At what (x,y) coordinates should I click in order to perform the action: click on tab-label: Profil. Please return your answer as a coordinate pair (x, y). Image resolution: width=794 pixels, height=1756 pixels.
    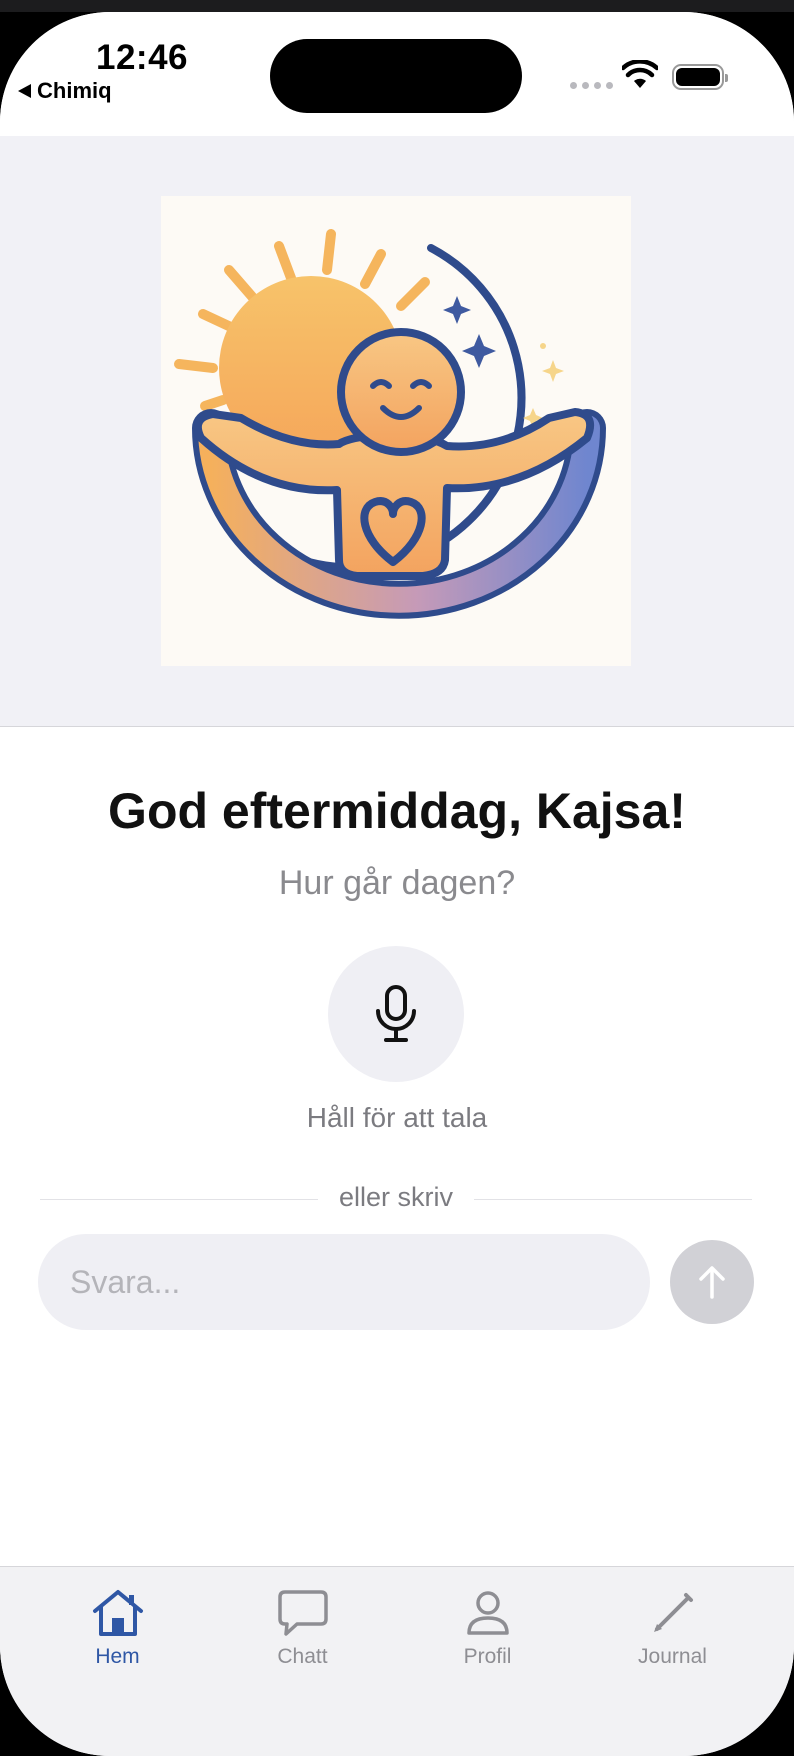
    Looking at the image, I should click on (487, 1656).